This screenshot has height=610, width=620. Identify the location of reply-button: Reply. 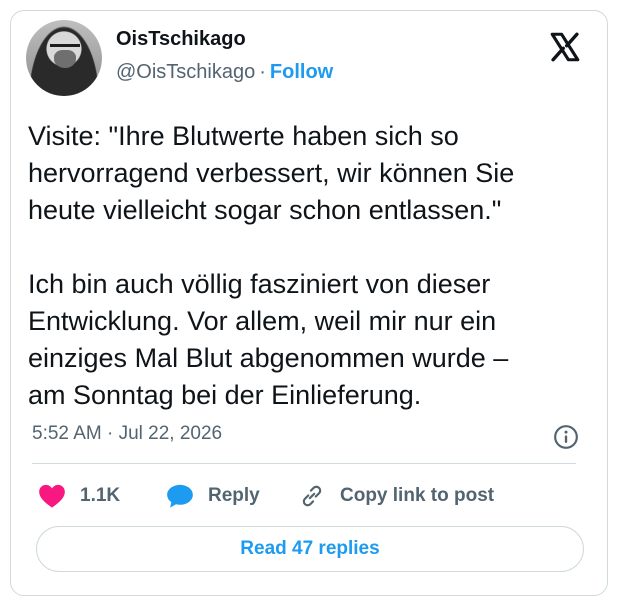
(213, 496).